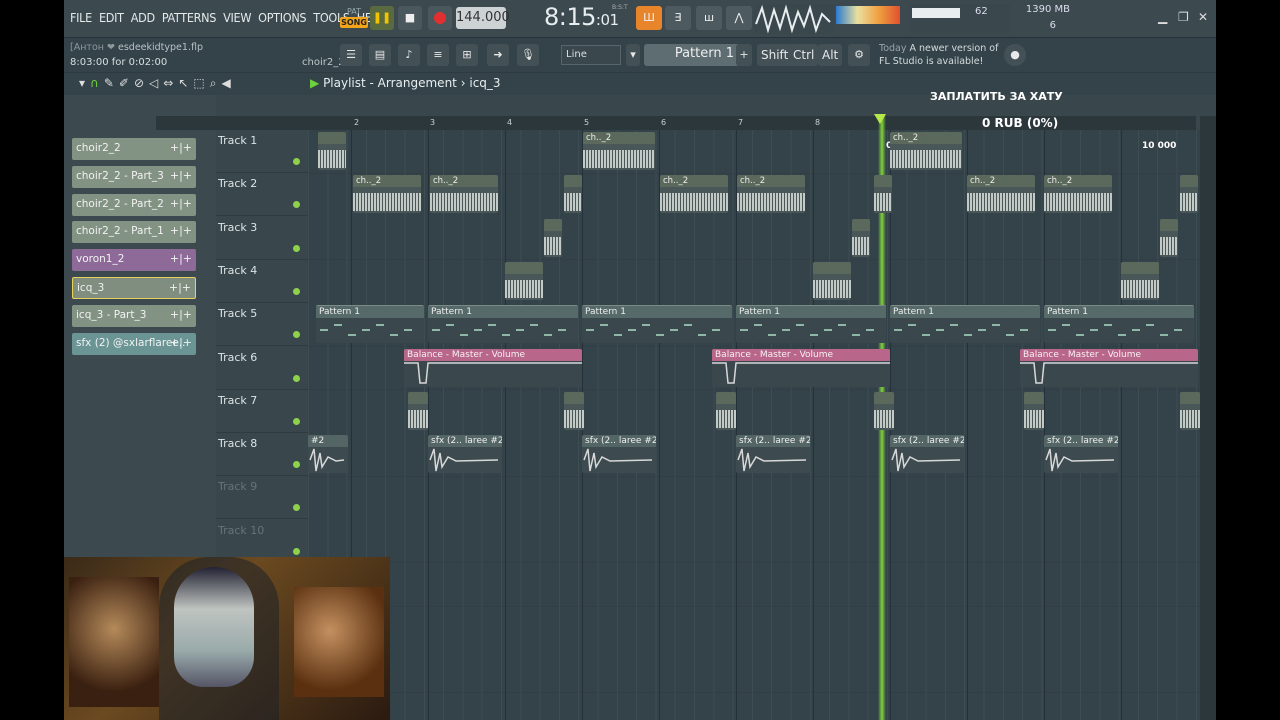 The height and width of the screenshot is (720, 1280). Describe the element at coordinates (380, 55) in the screenshot. I see `channel-rack-icon: ▤` at that location.